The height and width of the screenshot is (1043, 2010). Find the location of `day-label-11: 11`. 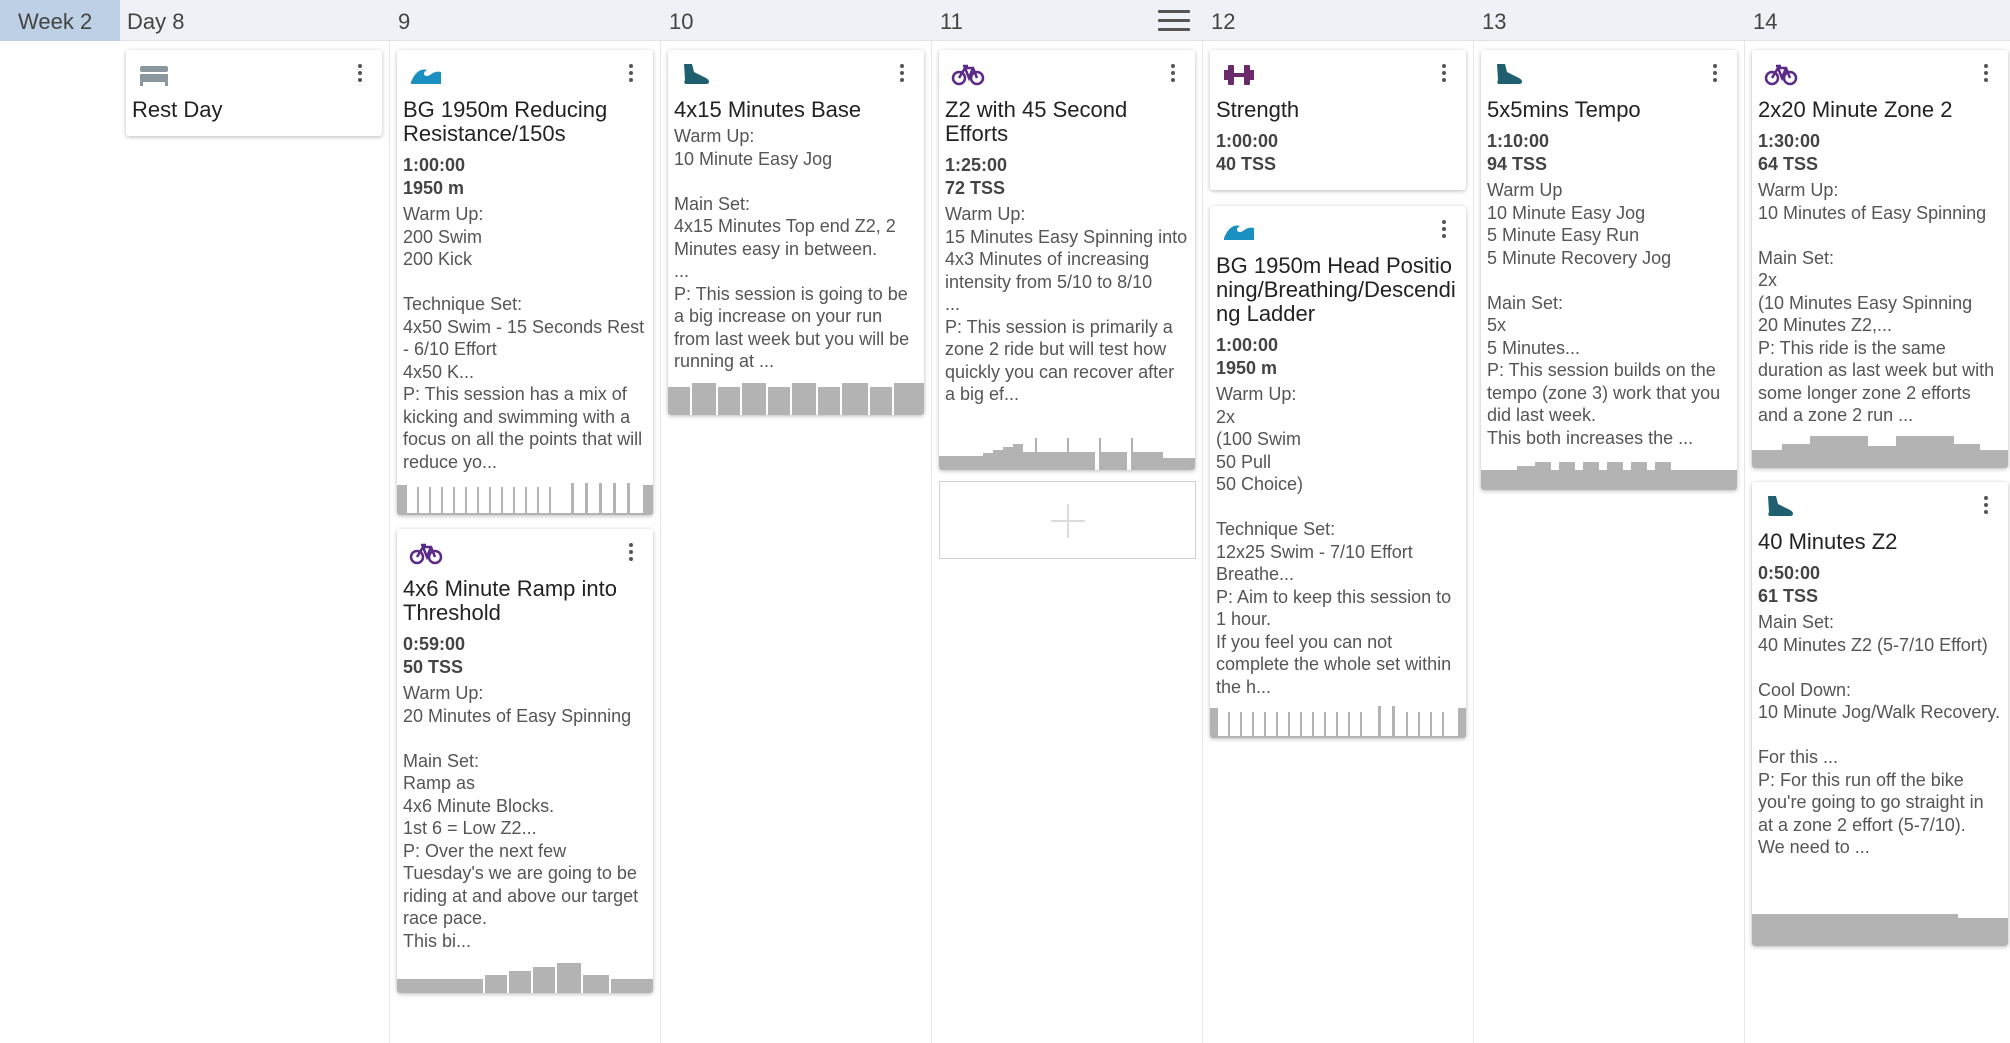

day-label-11: 11 is located at coordinates (951, 21).